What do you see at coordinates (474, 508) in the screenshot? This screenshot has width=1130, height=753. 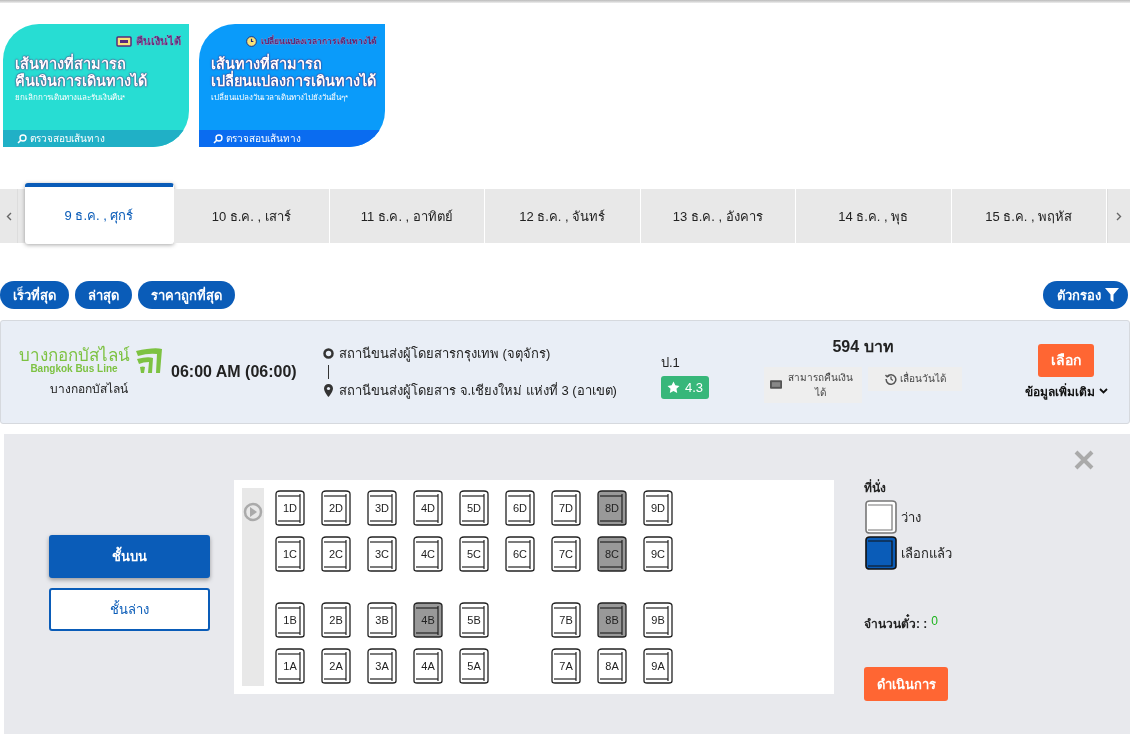 I see `seat: 5D` at bounding box center [474, 508].